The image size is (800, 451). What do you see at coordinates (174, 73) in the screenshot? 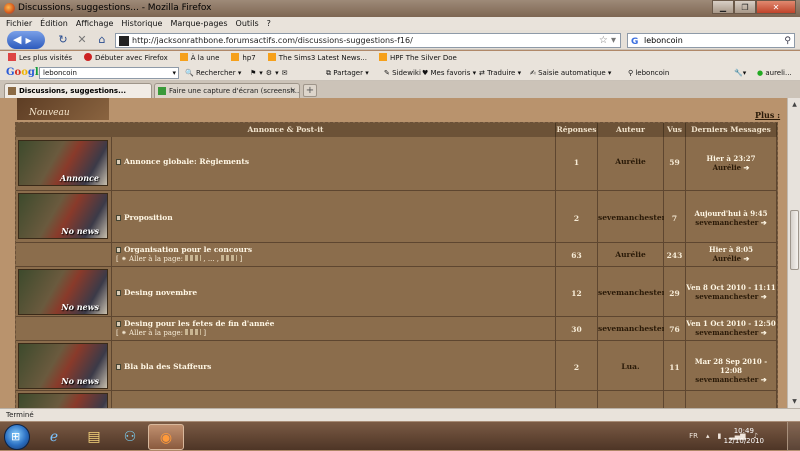
I see `chevron-down-icon: ▾` at bounding box center [174, 73].